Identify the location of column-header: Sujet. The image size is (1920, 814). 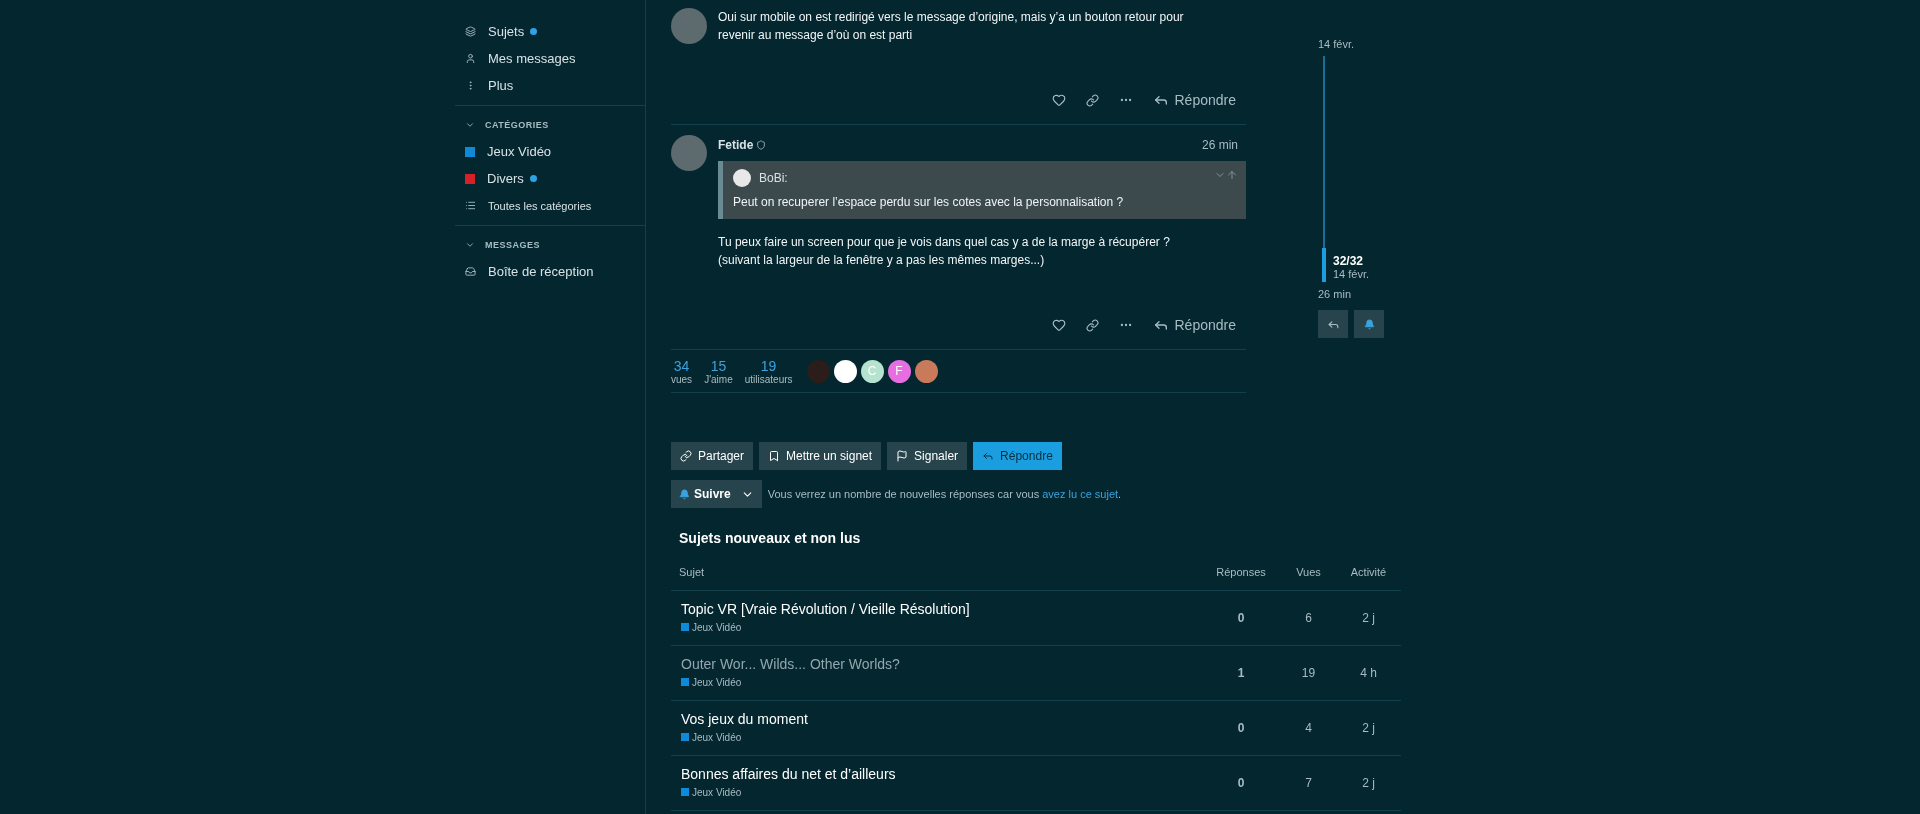
(936, 572).